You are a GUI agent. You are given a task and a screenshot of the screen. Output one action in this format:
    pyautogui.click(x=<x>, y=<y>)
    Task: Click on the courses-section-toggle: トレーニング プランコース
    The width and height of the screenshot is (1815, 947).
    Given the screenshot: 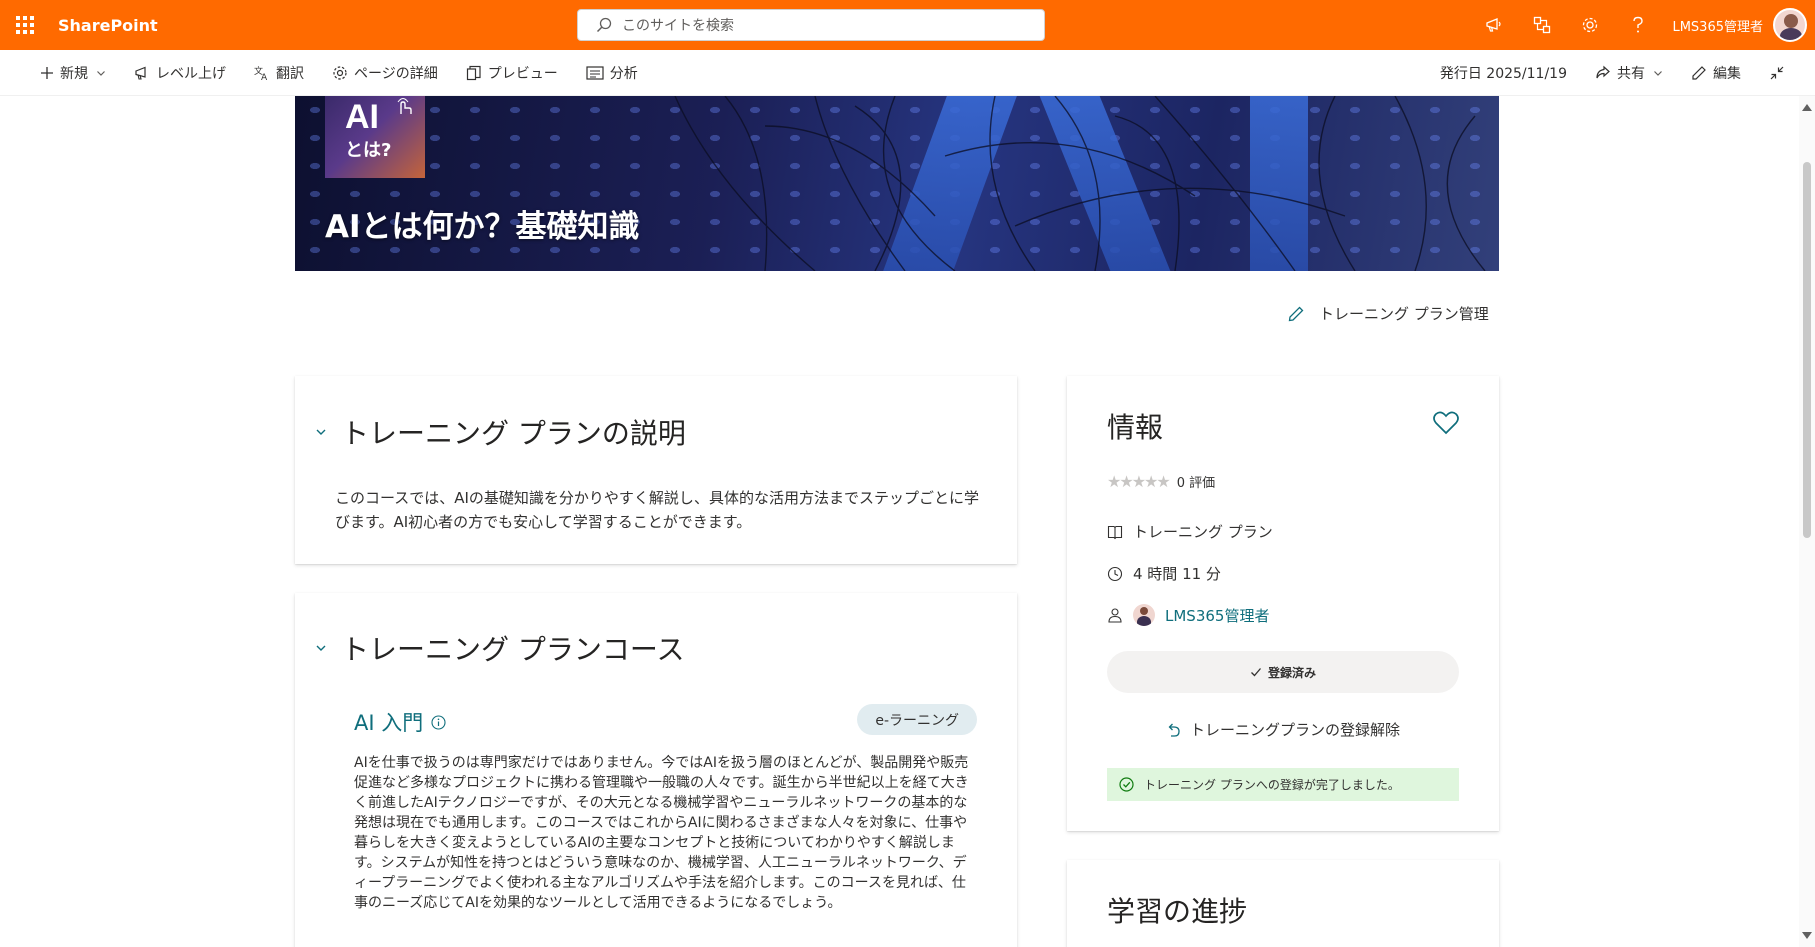 What is the action you would take?
    pyautogui.click(x=500, y=648)
    